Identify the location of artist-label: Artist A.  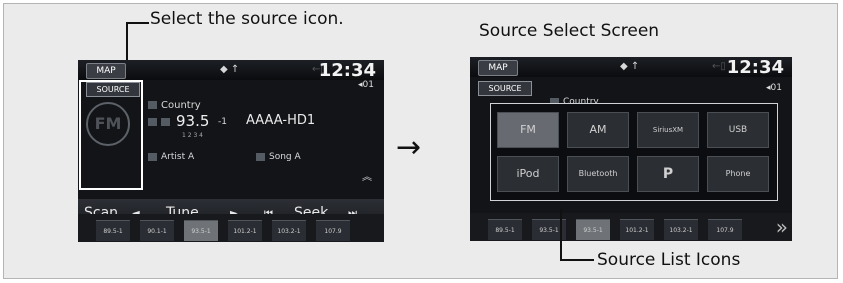
(171, 157).